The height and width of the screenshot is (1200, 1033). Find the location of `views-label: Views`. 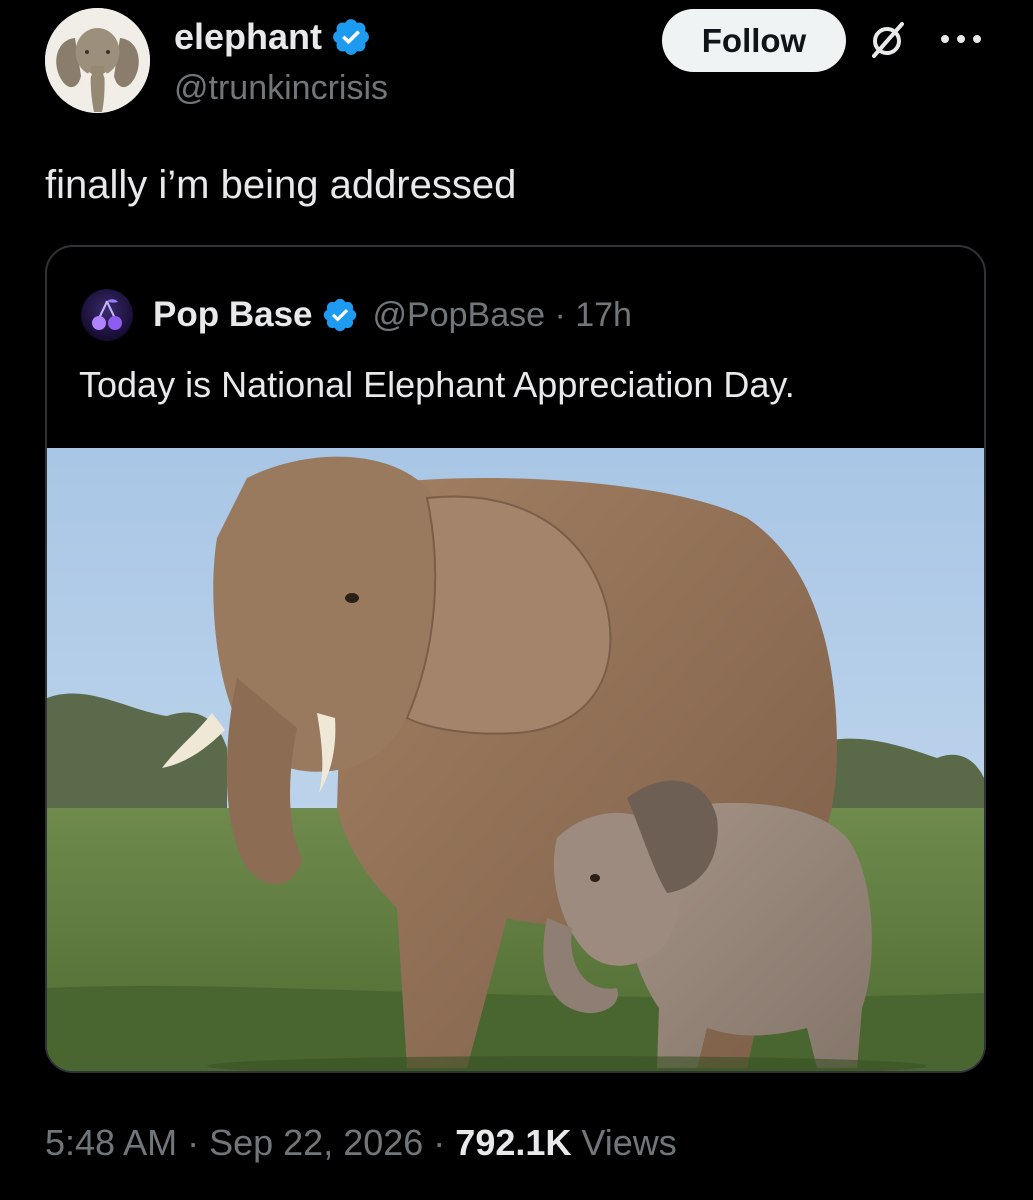

views-label: Views is located at coordinates (624, 1142).